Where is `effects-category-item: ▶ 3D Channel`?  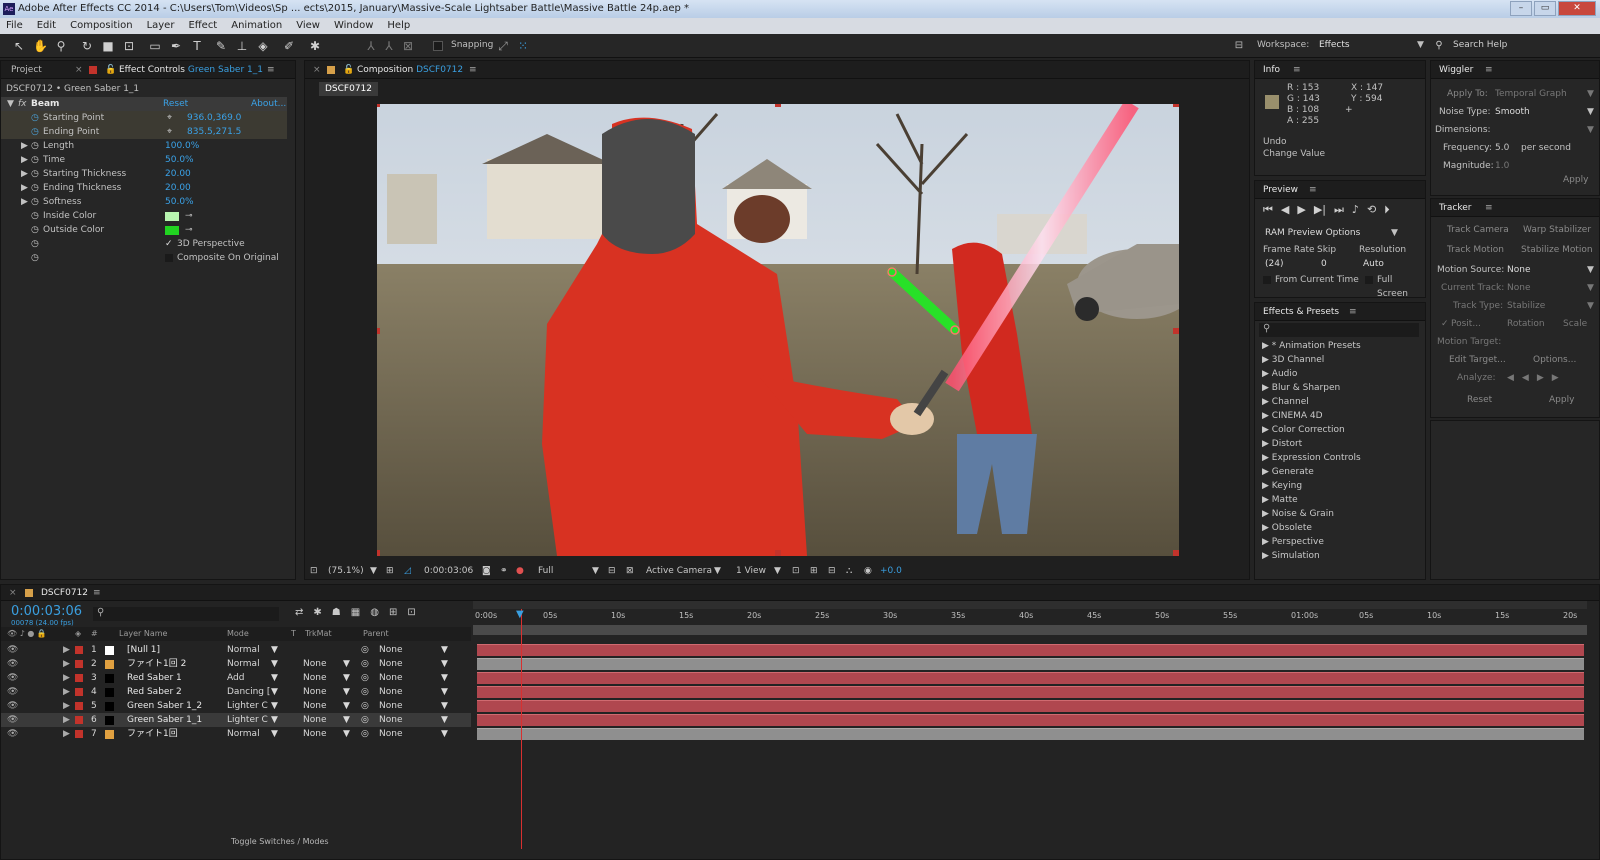
effects-category-item: ▶ 3D Channel is located at coordinates (1293, 360).